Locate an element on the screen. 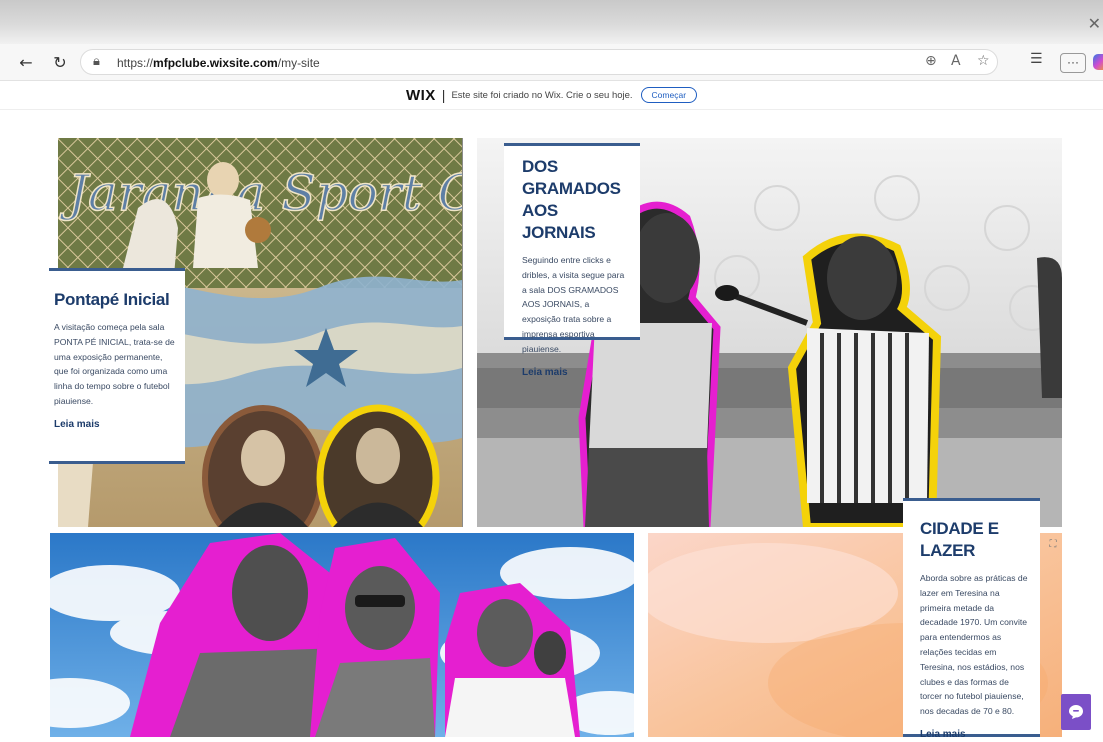  back-icon: ← is located at coordinates (26, 62).